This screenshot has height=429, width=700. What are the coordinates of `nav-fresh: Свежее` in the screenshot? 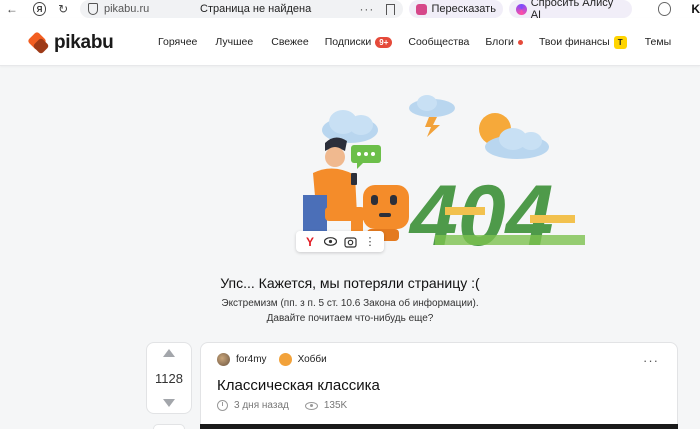 It's located at (289, 42).